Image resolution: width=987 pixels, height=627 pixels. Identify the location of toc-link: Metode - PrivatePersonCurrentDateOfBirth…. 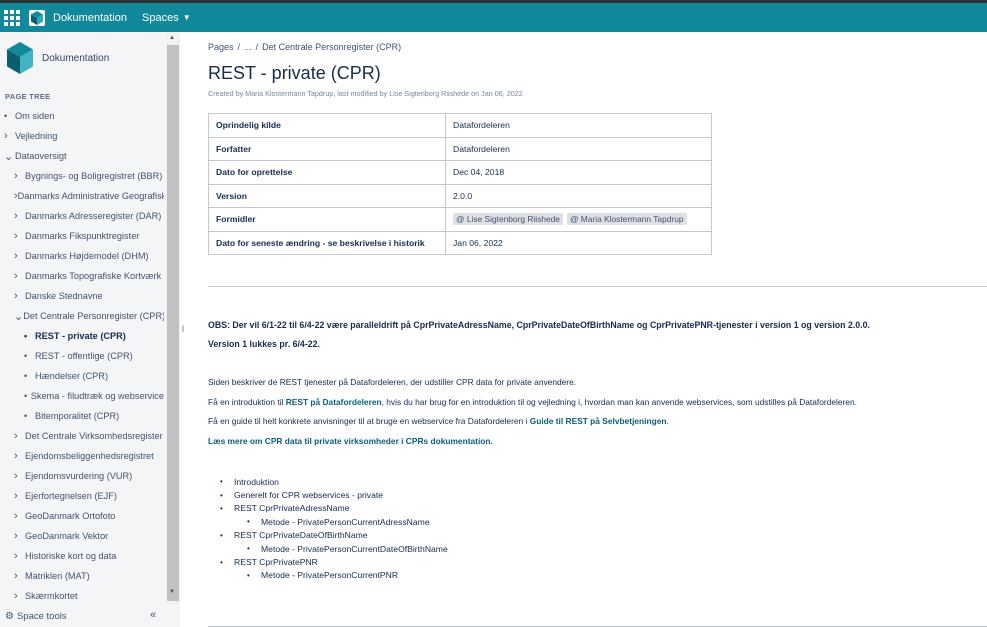
(354, 549).